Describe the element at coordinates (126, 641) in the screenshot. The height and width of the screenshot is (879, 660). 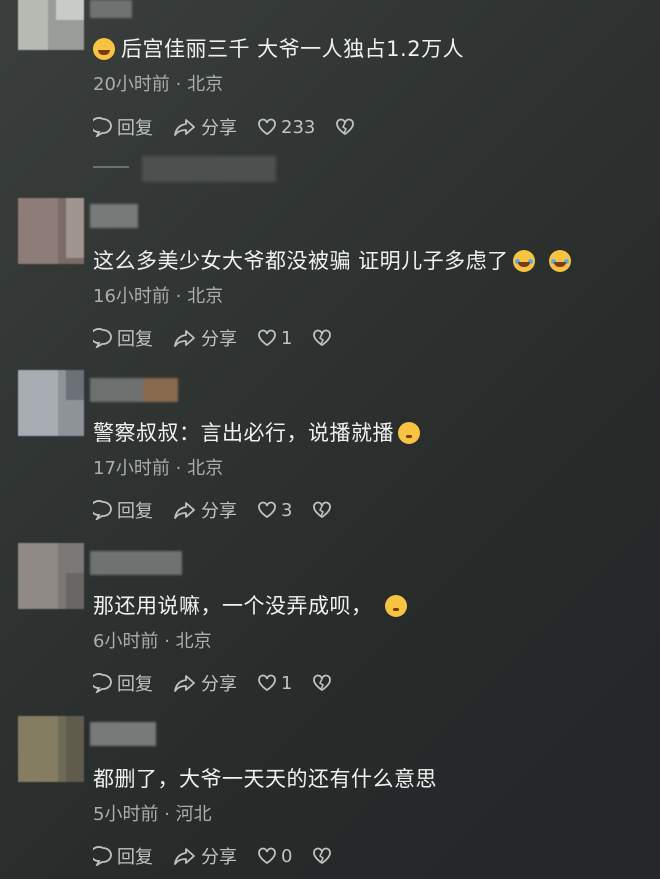
I see `comment-time: 6小时前` at that location.